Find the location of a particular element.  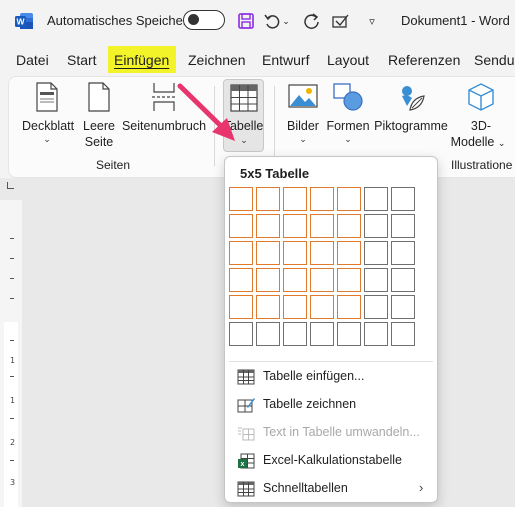

seitenumbruch-button: Seitenumbruch is located at coordinates (164, 117).